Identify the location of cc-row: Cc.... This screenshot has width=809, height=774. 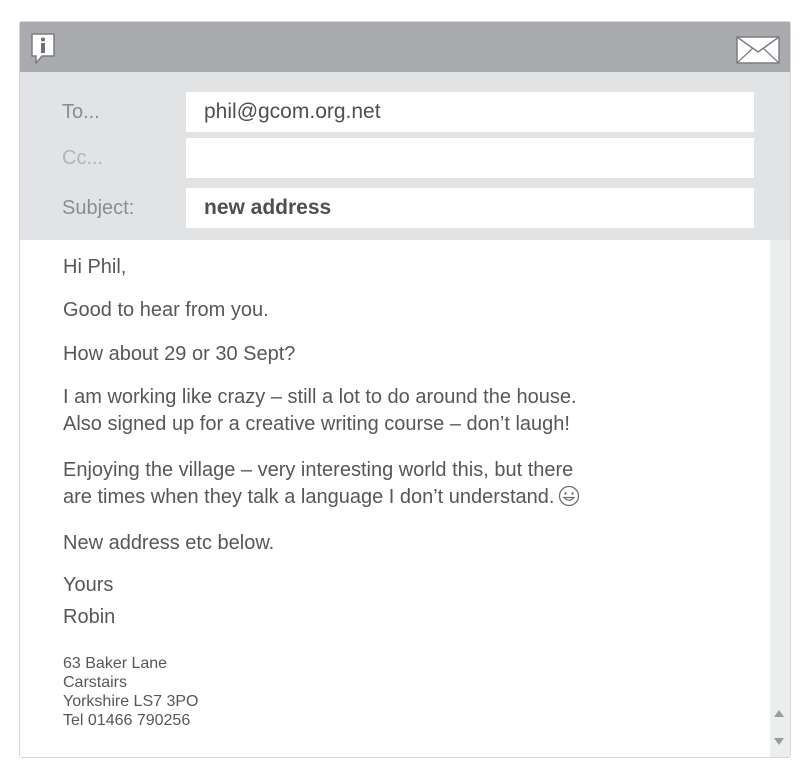
(405, 158).